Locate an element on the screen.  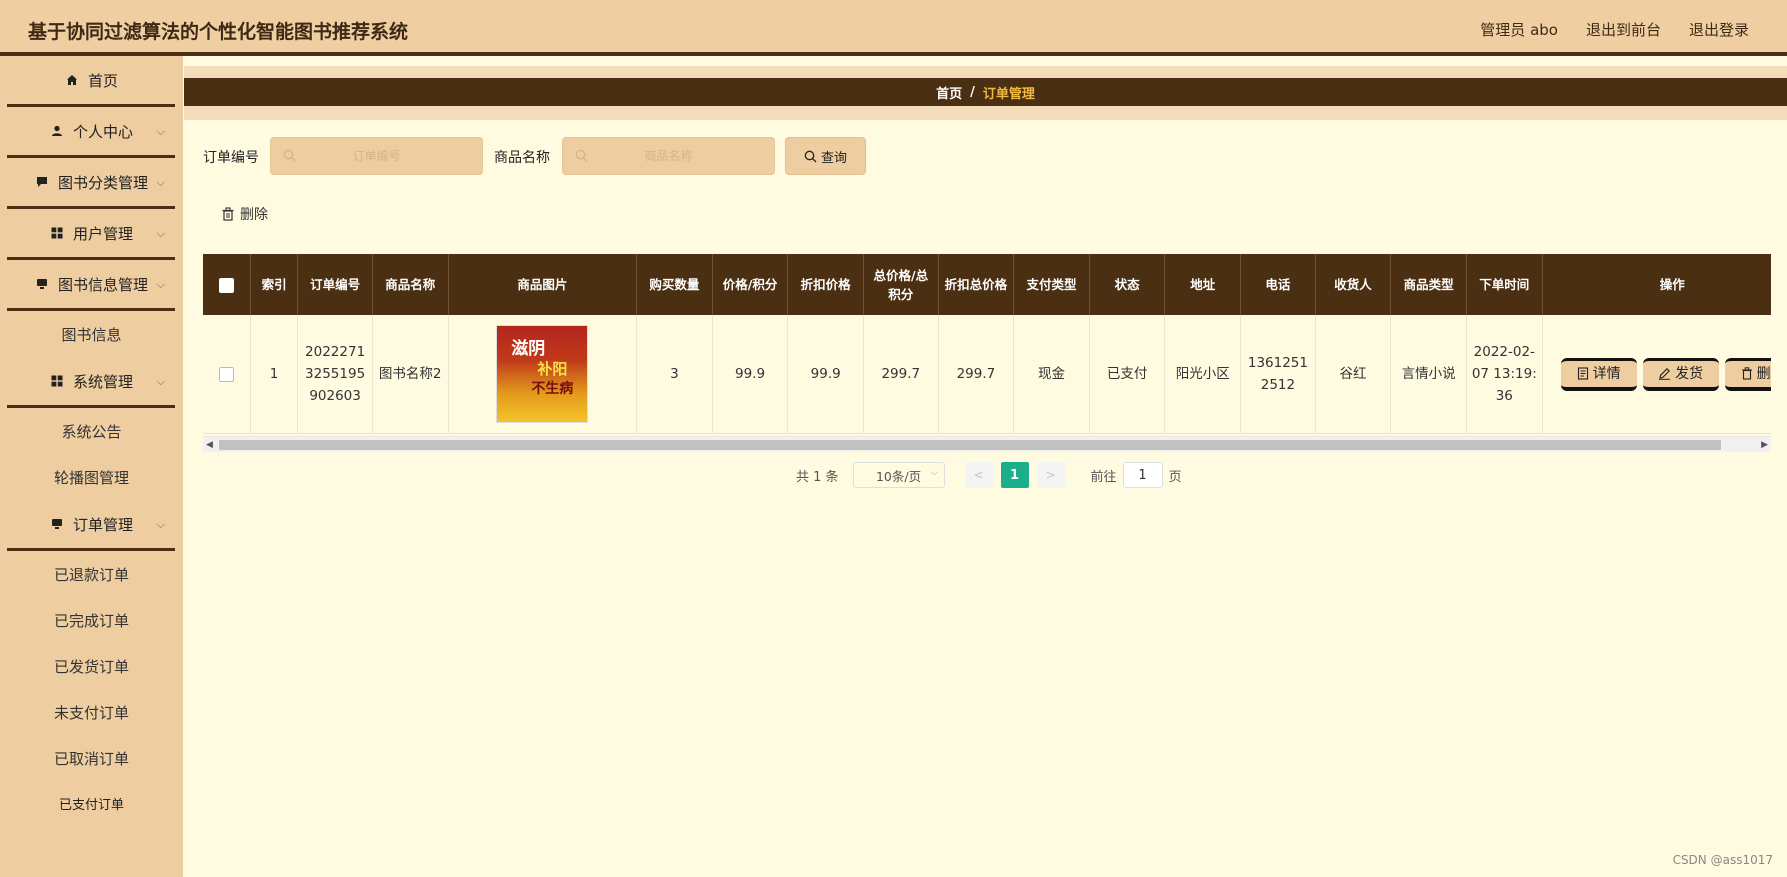
row-delete-button-label: 删除 is located at coordinates (1763, 373).